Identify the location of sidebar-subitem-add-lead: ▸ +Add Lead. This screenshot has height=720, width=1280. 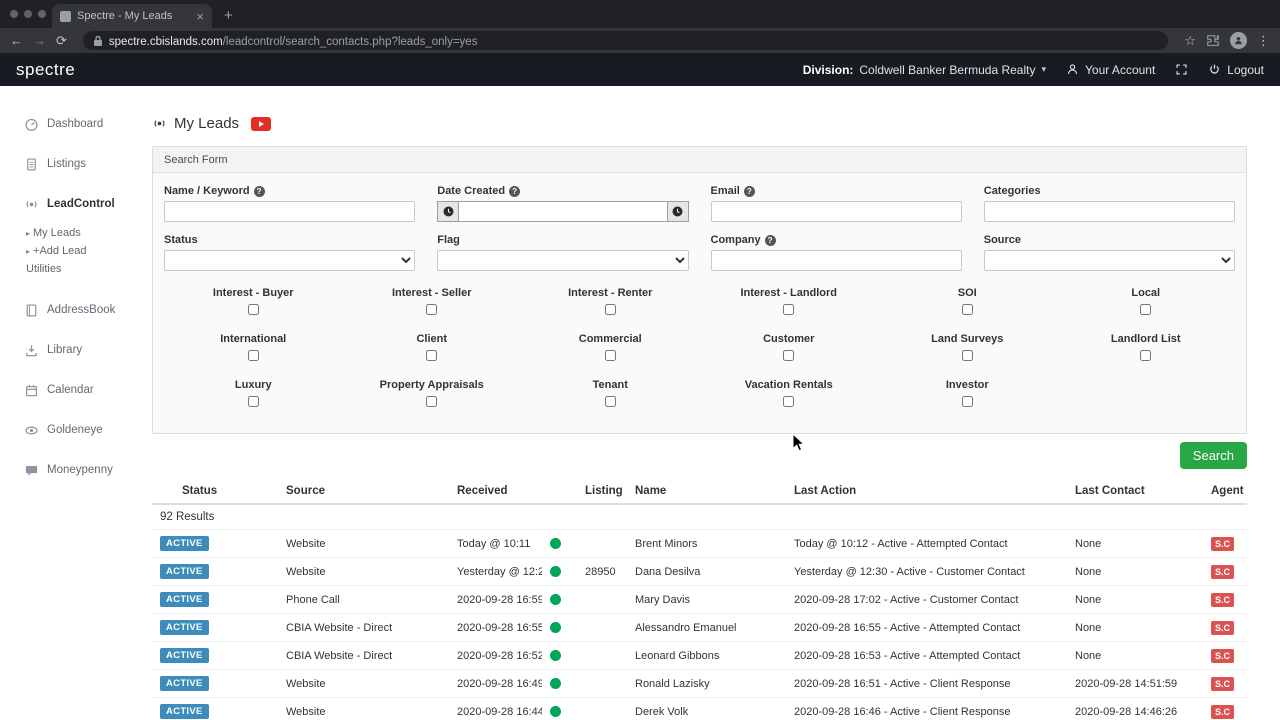
(60, 251).